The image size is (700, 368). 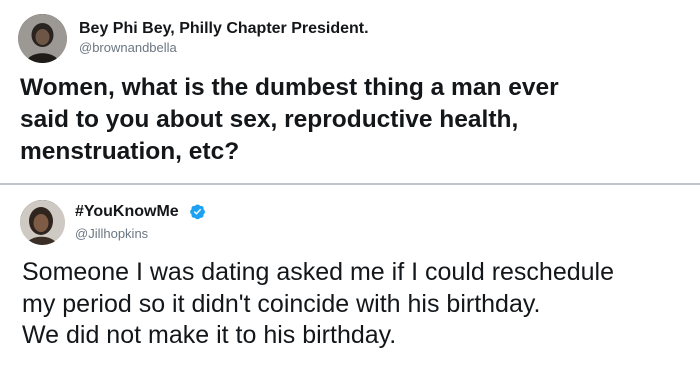 What do you see at coordinates (224, 29) in the screenshot?
I see `display-name: Bey Phi Bey, Philly Chapter President.` at bounding box center [224, 29].